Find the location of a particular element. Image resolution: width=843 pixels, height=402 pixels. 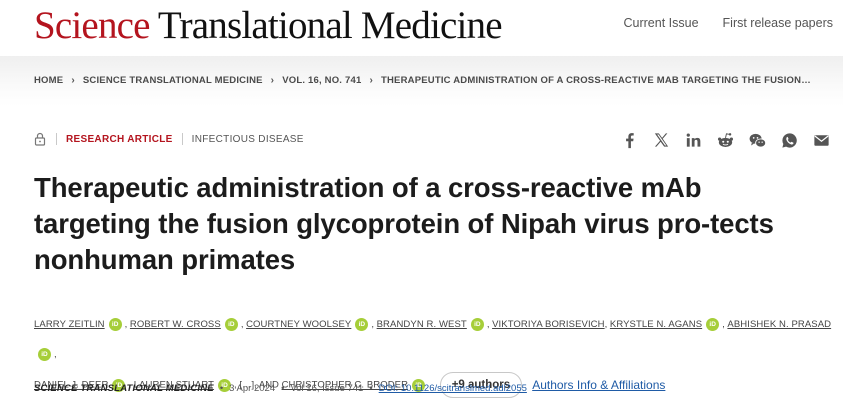

author-name: Abhishek N. Prasad is located at coordinates (779, 324).